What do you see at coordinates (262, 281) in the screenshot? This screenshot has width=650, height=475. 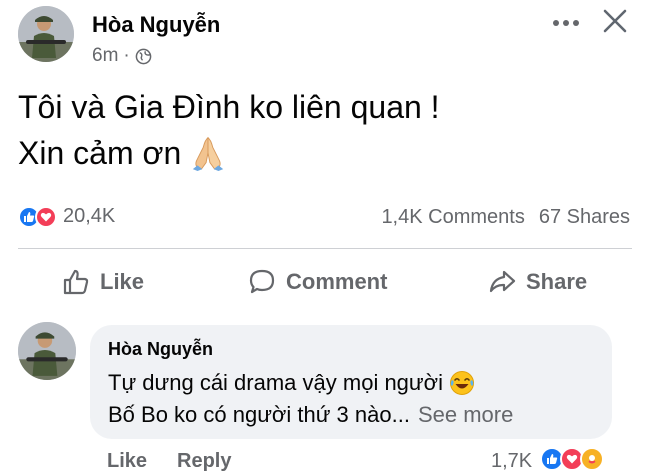 I see `comment-bubble-icon` at bounding box center [262, 281].